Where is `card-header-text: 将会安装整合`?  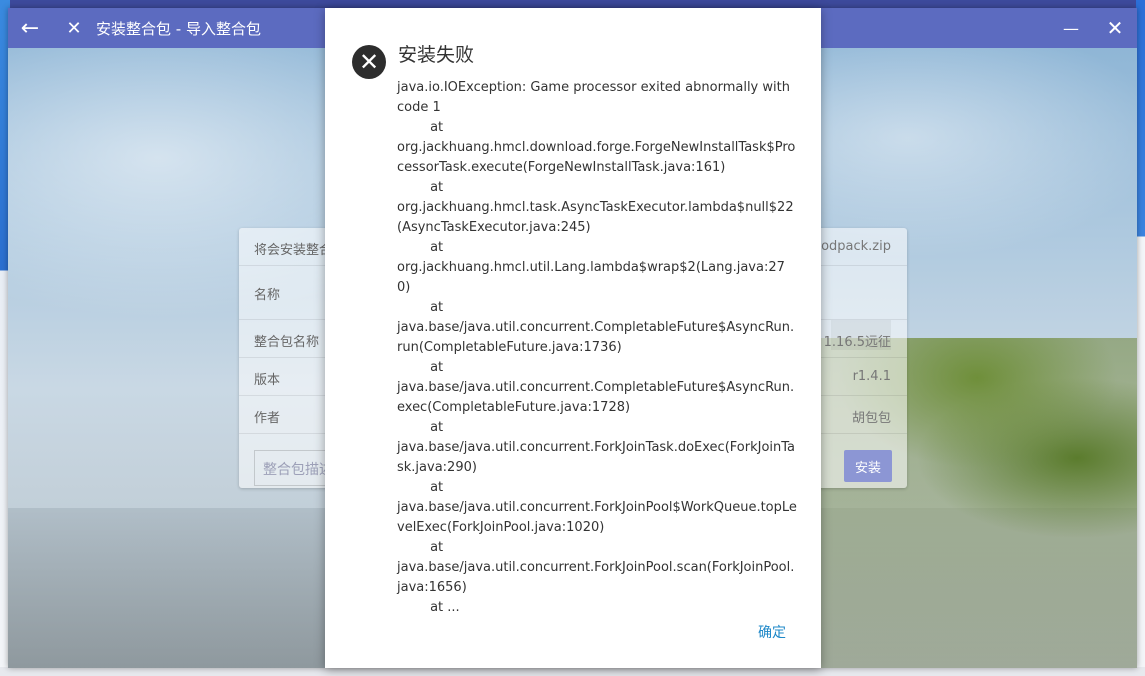
card-header-text: 将会安装整合 is located at coordinates (293, 250).